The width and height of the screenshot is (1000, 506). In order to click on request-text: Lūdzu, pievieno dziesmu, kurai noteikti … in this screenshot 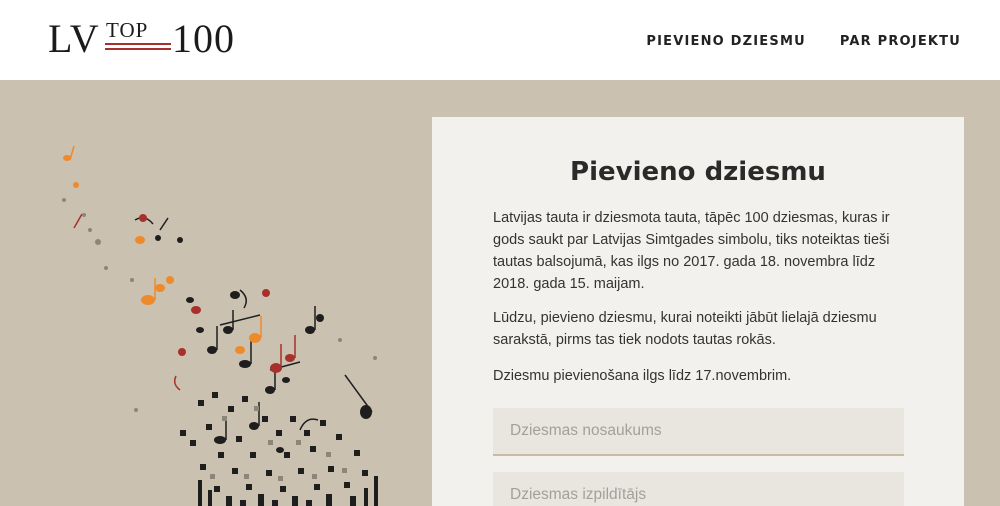, I will do `click(685, 329)`.